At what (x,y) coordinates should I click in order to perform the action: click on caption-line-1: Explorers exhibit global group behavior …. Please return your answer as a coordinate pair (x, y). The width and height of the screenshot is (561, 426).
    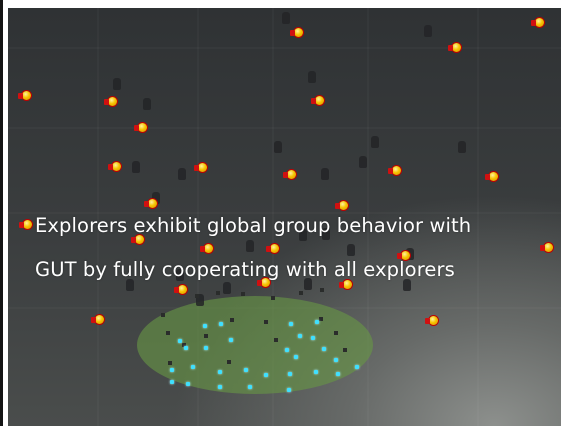
    Looking at the image, I should click on (253, 225).